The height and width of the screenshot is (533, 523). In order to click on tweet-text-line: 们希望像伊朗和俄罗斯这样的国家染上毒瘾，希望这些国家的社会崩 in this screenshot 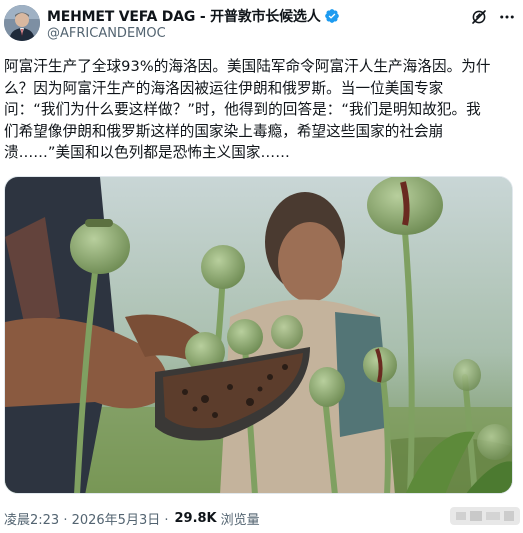, I will do `click(224, 131)`.